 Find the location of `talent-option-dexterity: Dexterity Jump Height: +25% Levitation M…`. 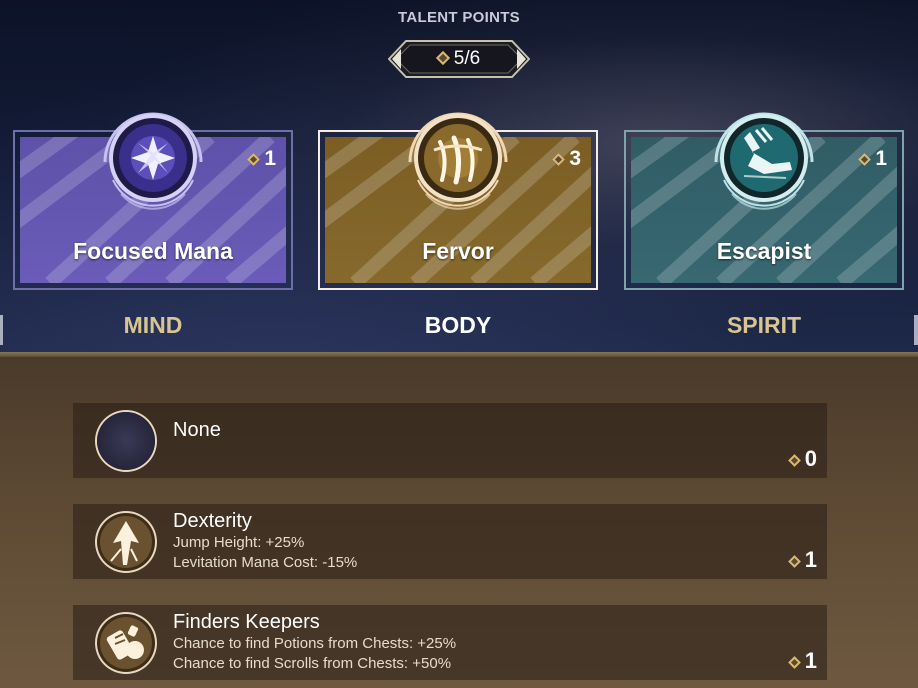

talent-option-dexterity: Dexterity Jump Height: +25% Levitation M… is located at coordinates (450, 541).